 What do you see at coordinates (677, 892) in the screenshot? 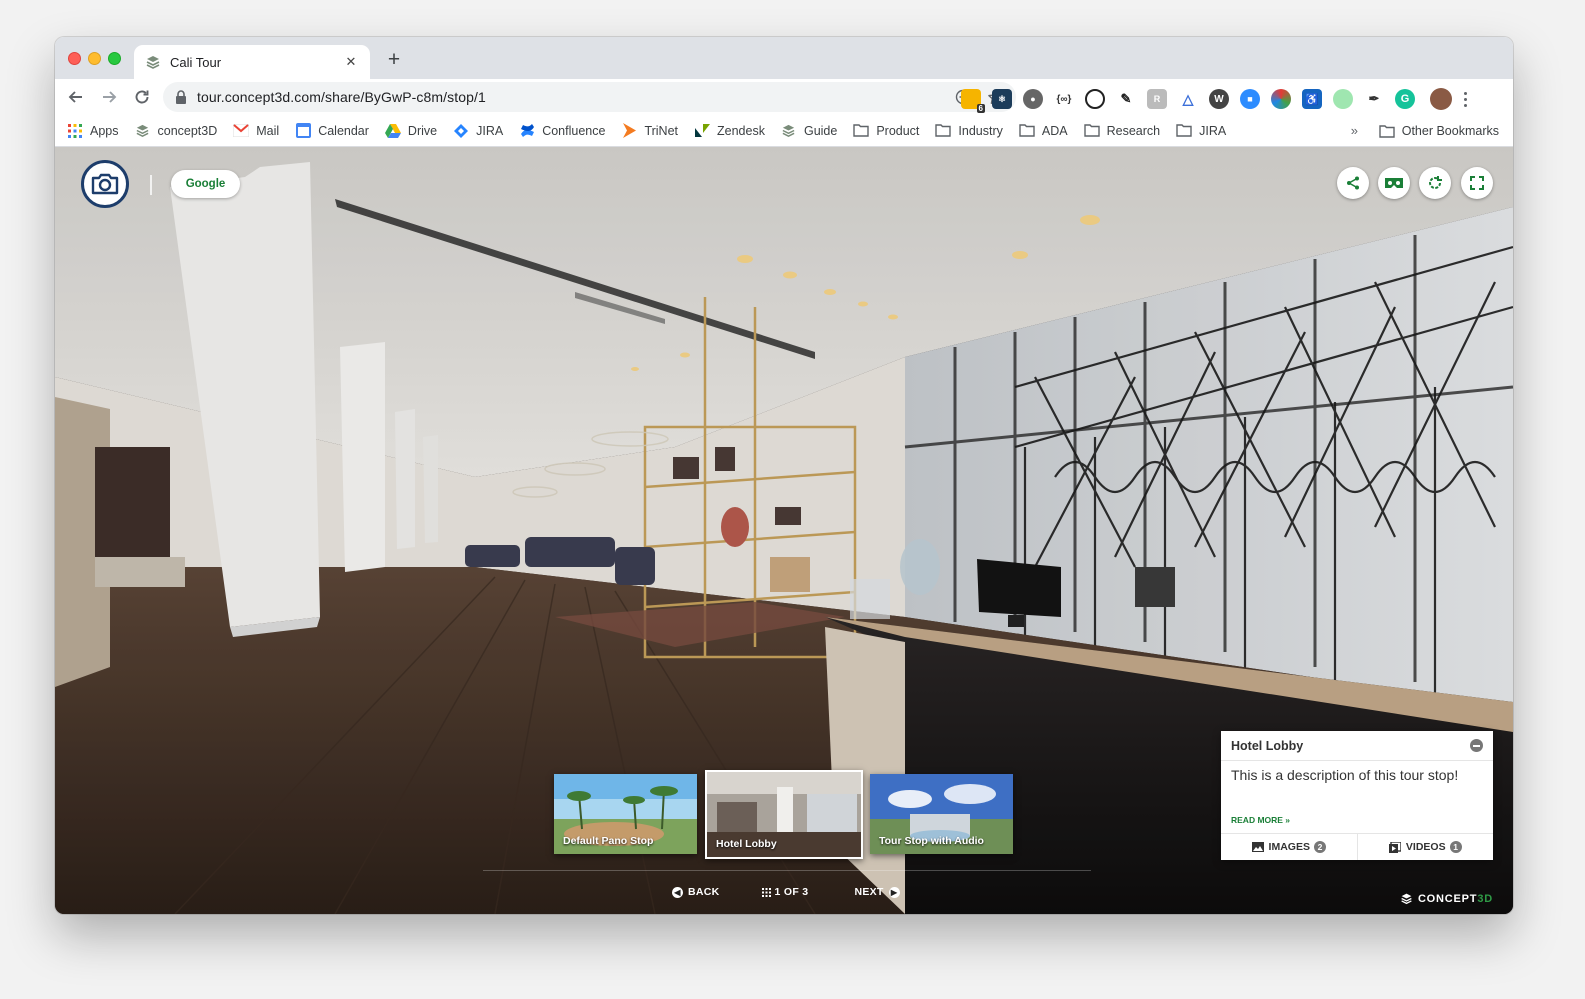
I see `chevron-left-icon: ◀` at bounding box center [677, 892].